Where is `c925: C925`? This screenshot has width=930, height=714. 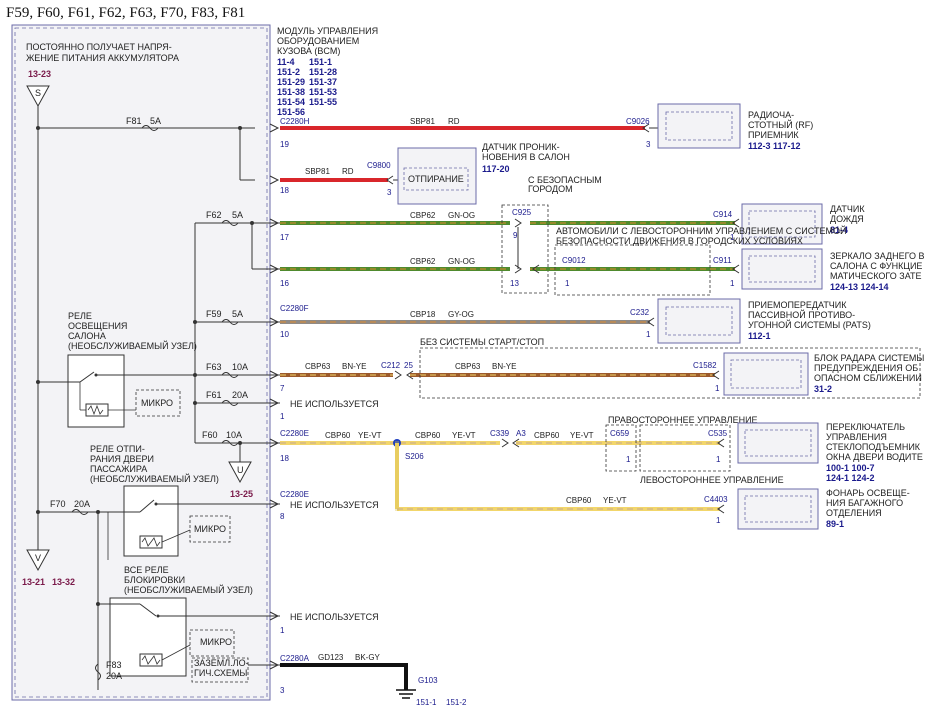 c925: C925 is located at coordinates (522, 212).